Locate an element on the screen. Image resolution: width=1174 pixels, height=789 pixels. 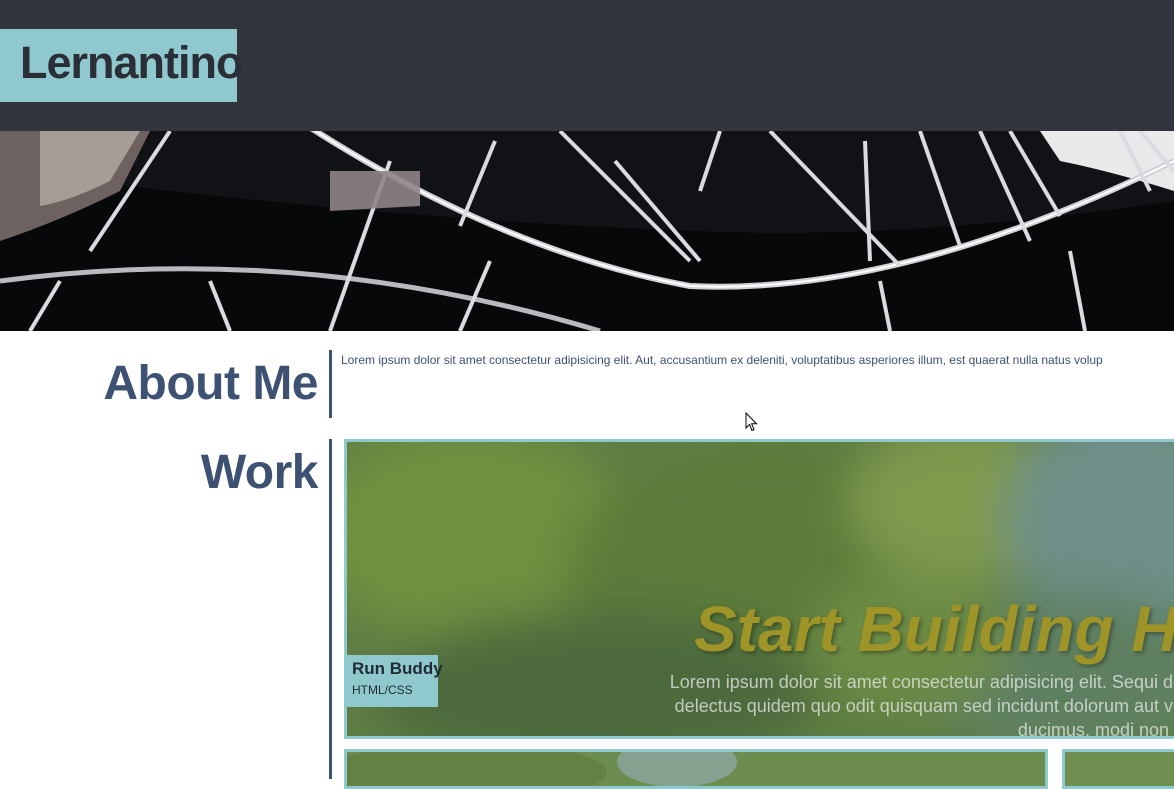
work-heading: Work is located at coordinates (259, 472).